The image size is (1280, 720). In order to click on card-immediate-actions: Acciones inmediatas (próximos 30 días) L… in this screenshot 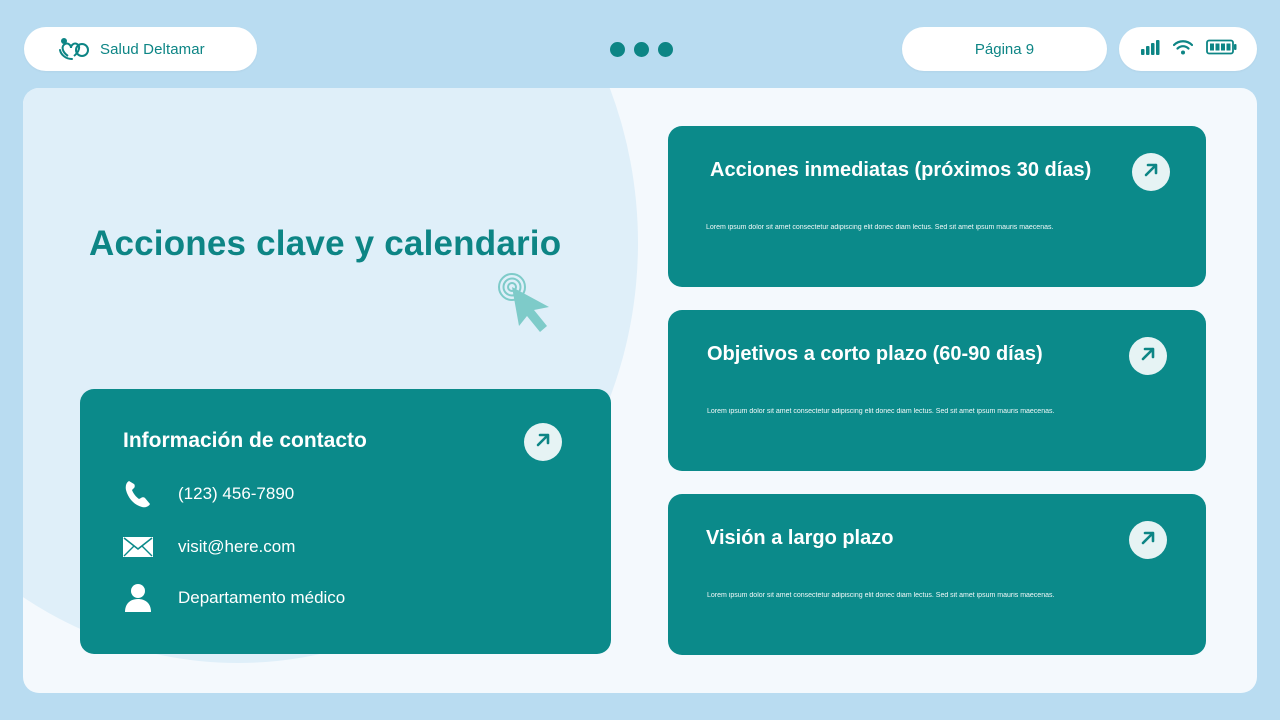, I will do `click(937, 206)`.